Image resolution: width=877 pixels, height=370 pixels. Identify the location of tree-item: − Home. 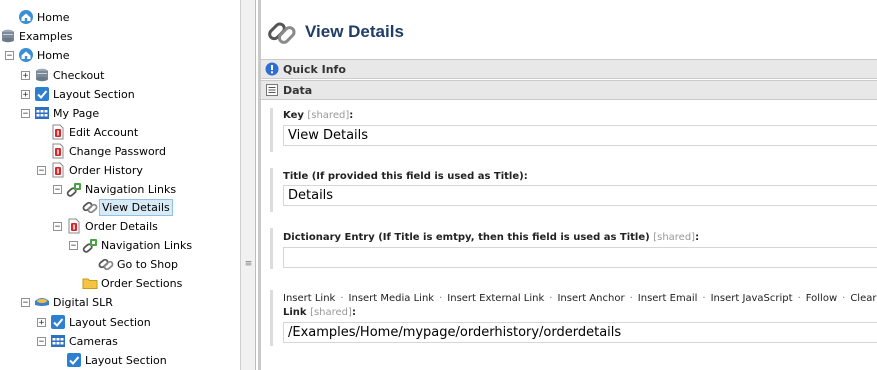
(120, 55).